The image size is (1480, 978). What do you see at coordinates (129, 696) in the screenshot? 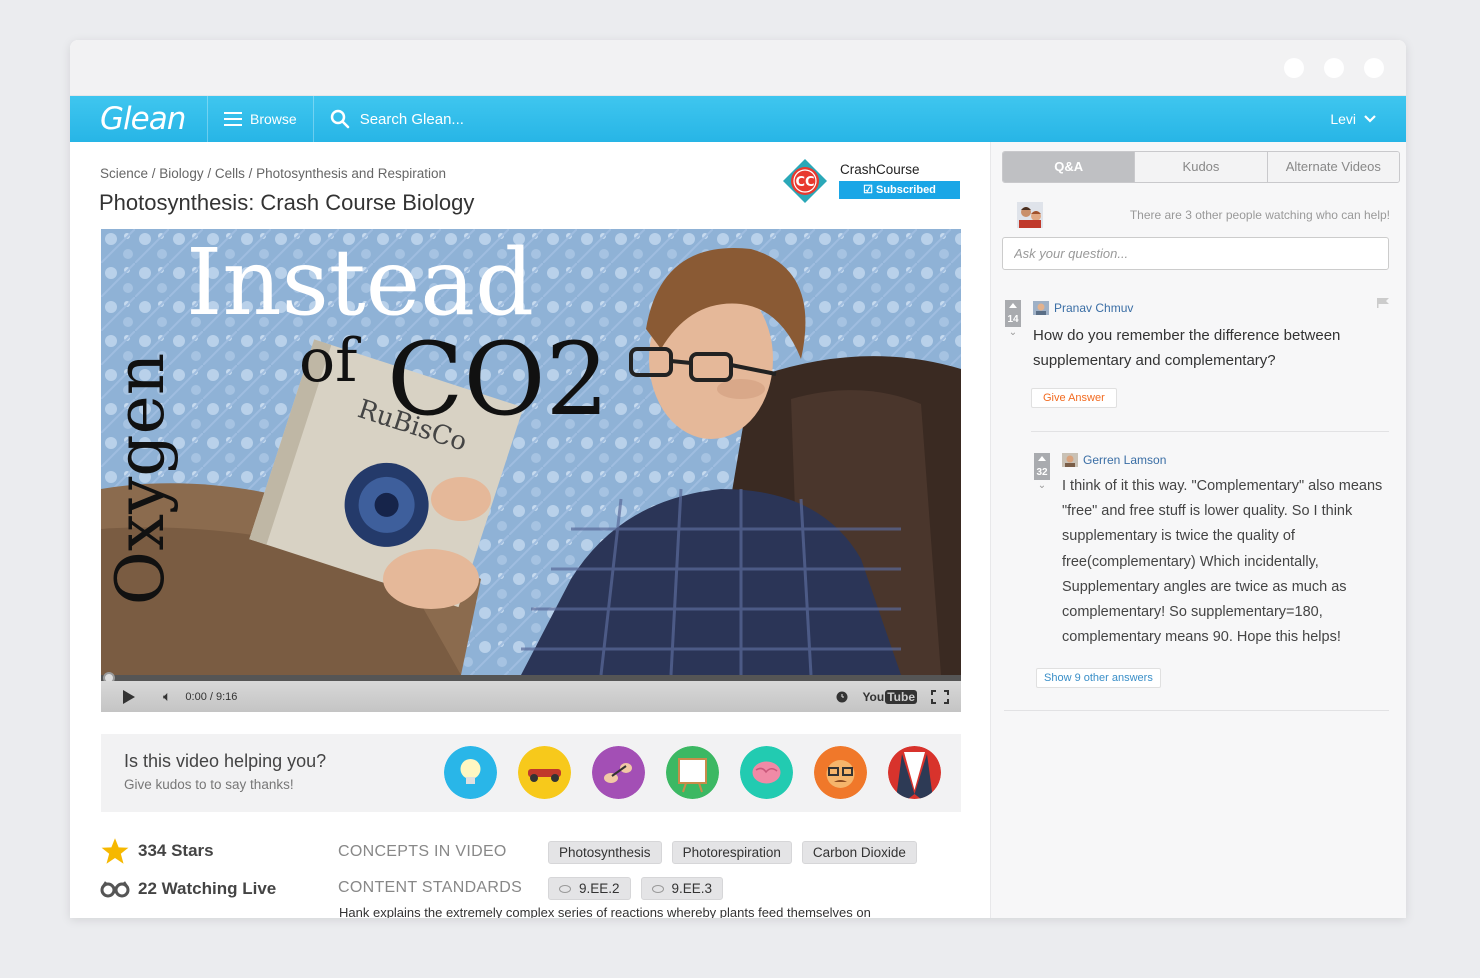
I see `play-icon` at bounding box center [129, 696].